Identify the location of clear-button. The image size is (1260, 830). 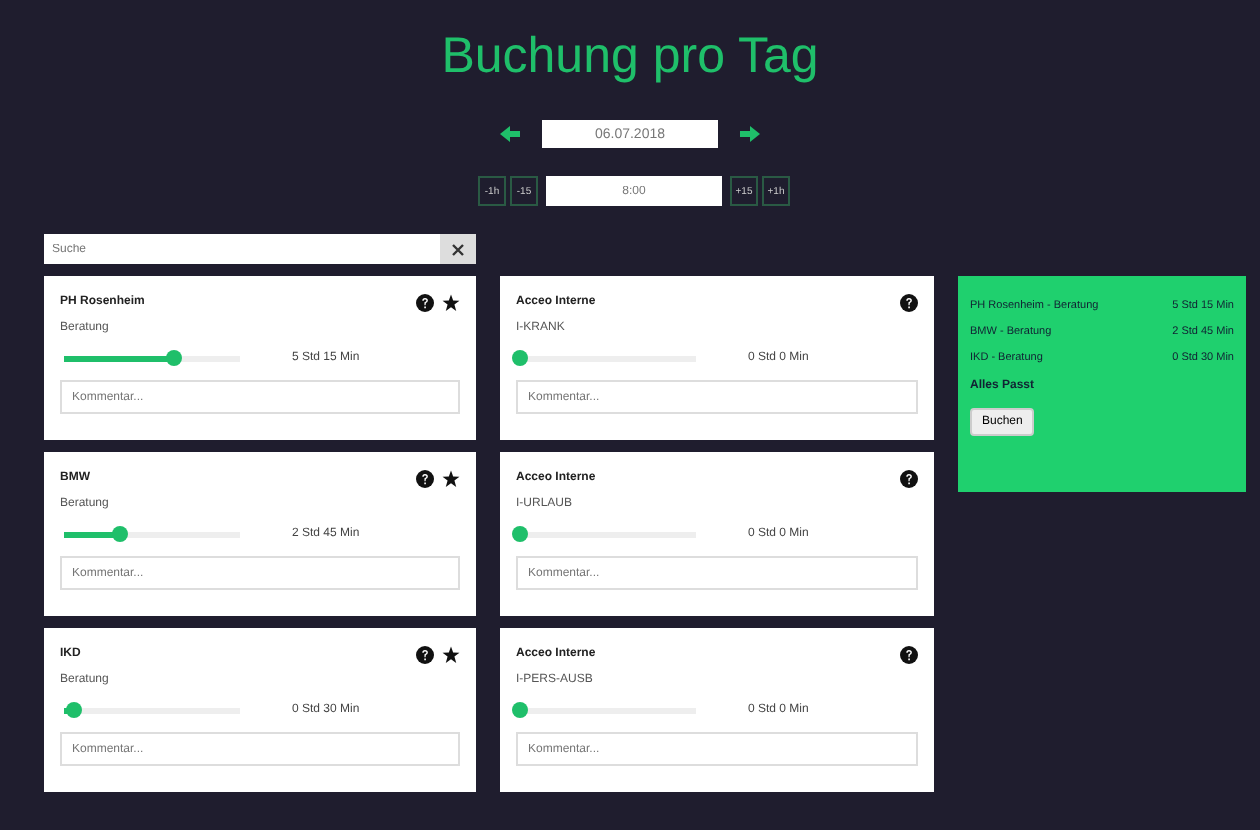
(458, 249).